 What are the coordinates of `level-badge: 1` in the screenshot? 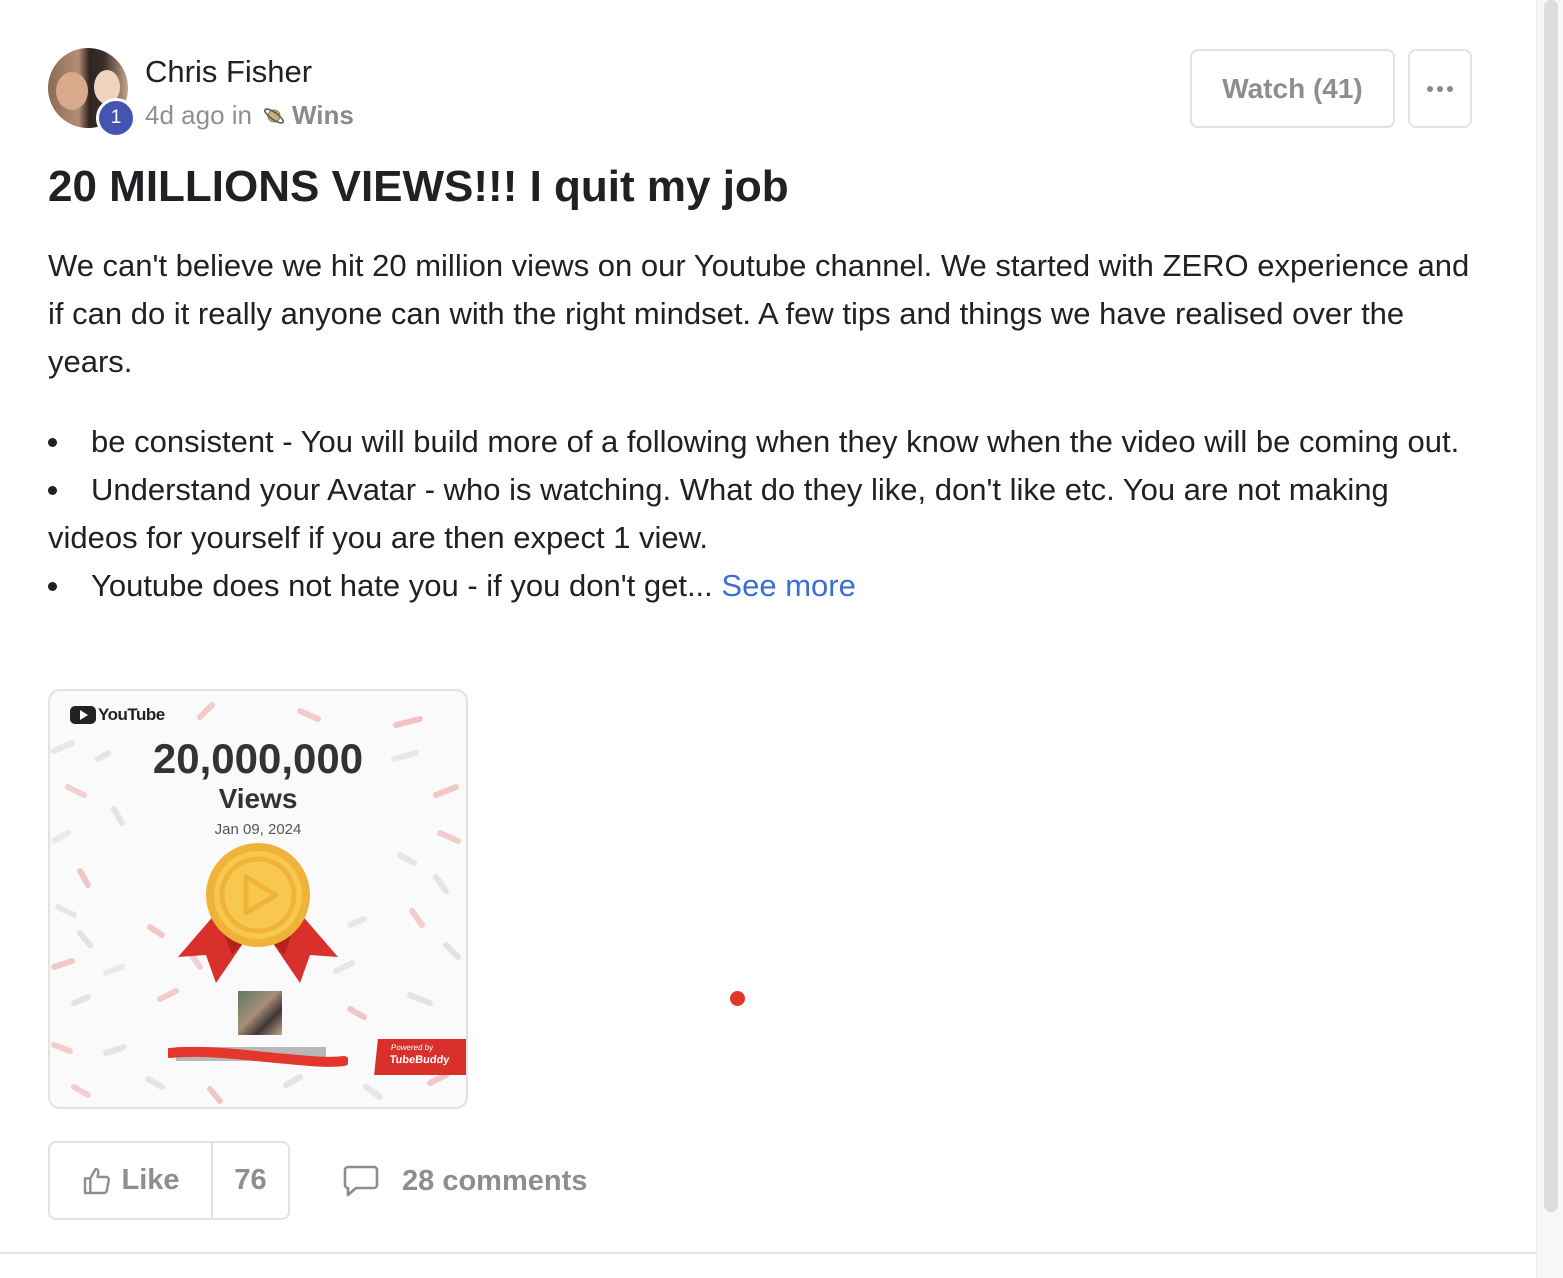 It's located at (116, 118).